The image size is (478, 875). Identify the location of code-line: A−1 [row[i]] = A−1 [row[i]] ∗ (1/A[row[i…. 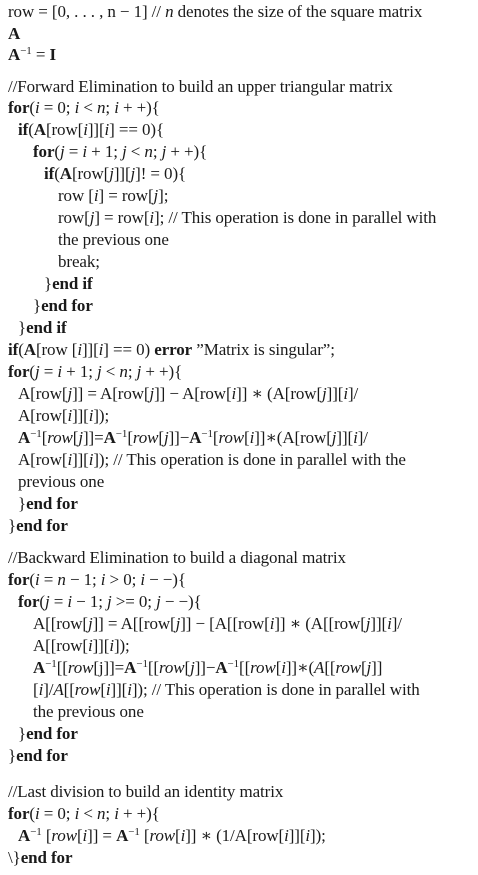
(172, 835).